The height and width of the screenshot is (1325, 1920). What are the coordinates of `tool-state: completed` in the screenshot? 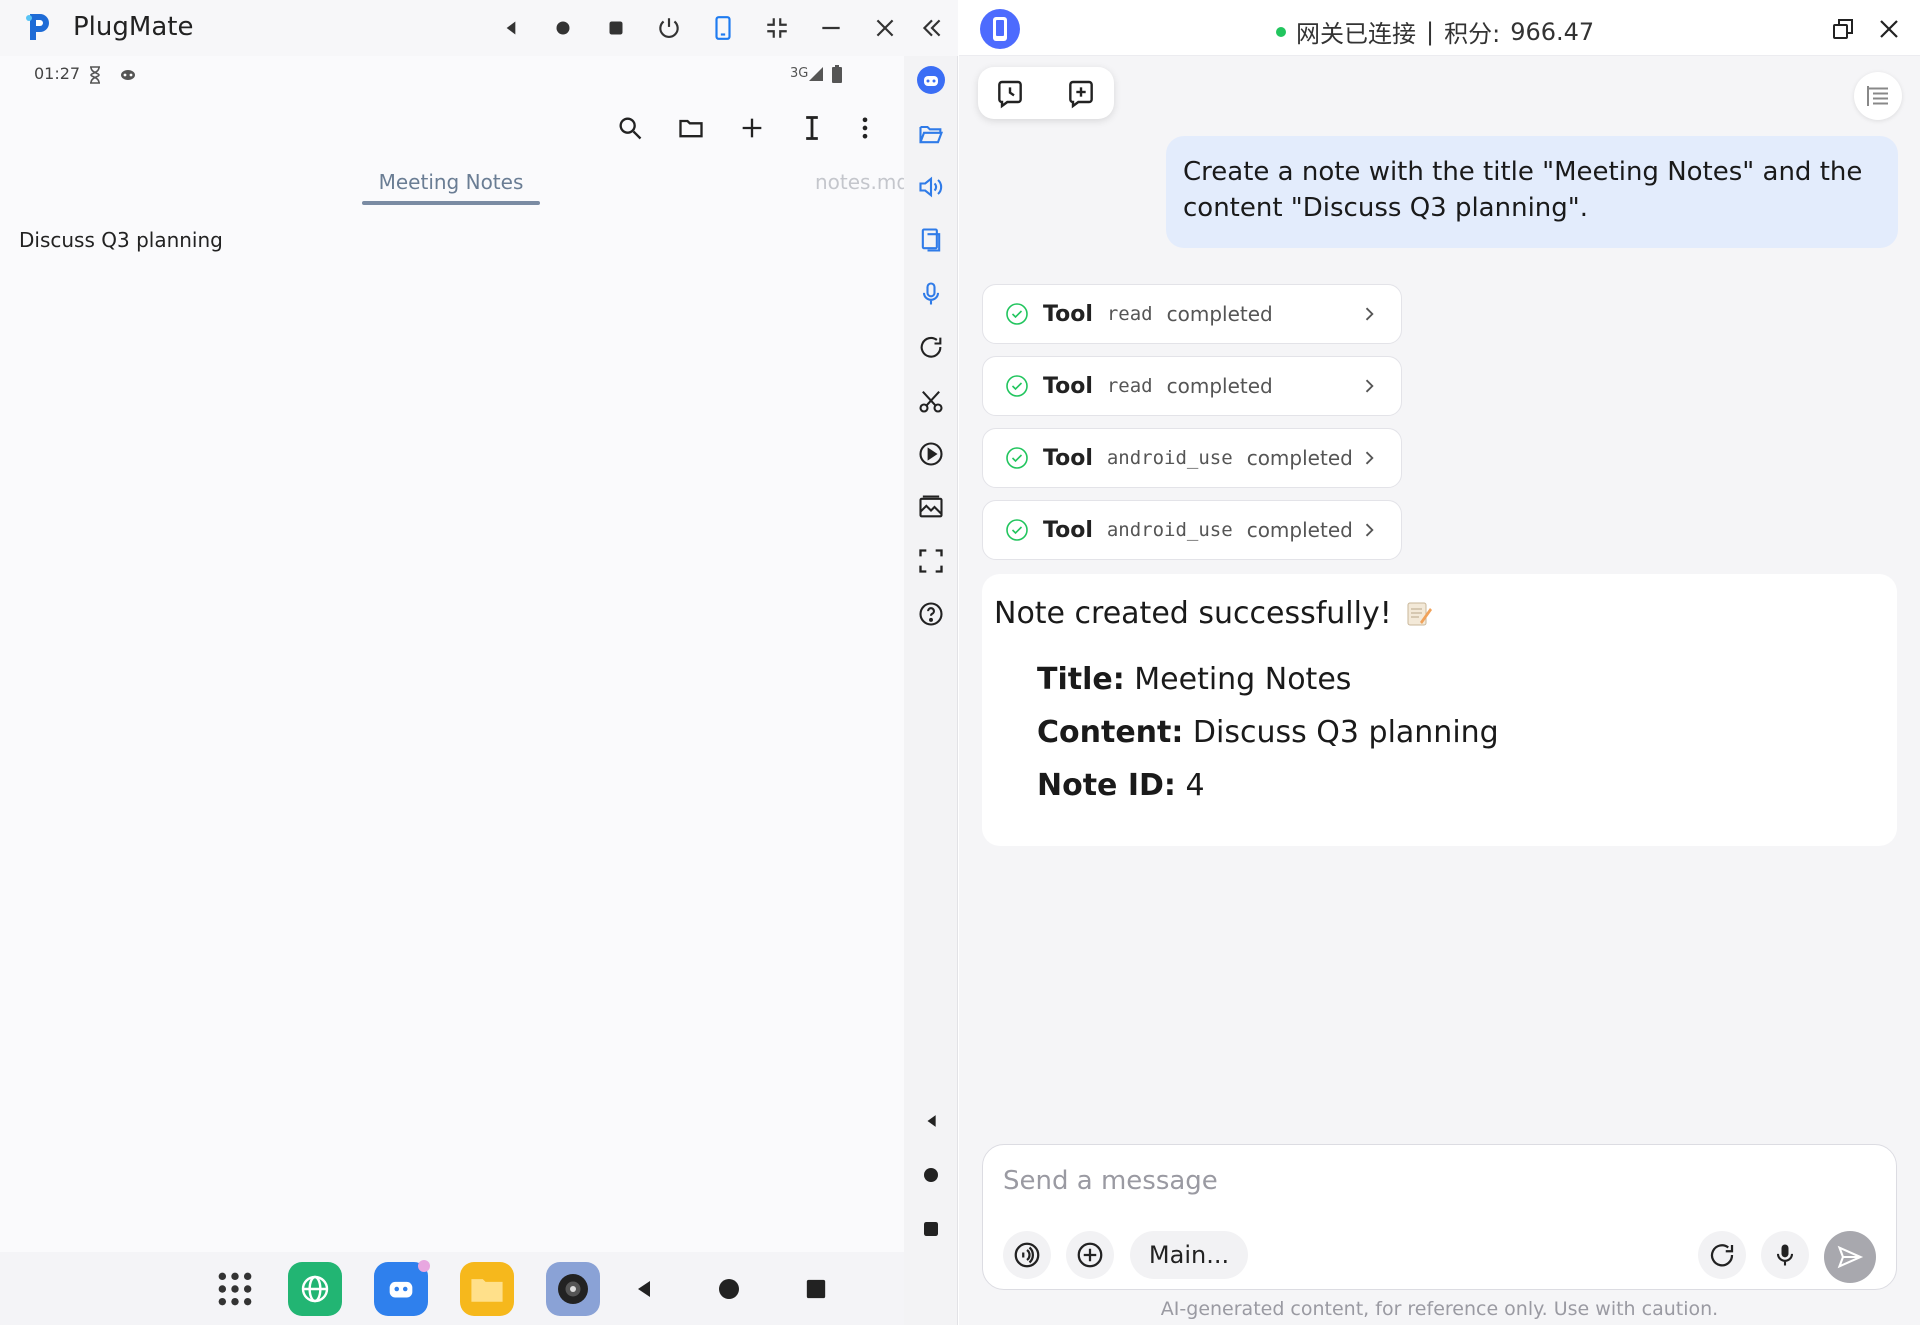 It's located at (1219, 314).